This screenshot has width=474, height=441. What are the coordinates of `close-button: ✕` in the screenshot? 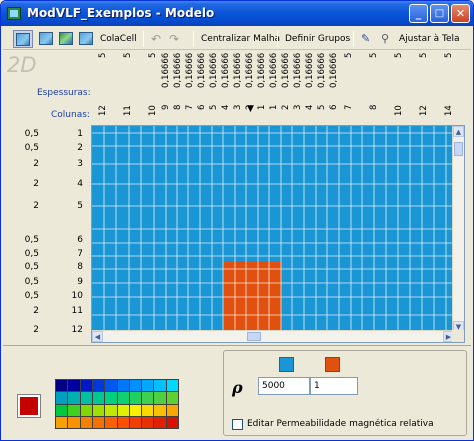 It's located at (460, 13).